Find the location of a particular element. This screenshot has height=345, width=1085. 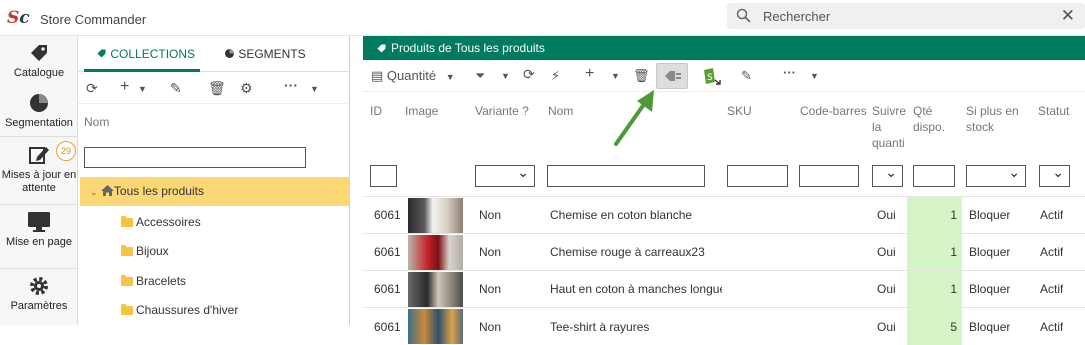

nav-catalogue: Catalogue is located at coordinates (39, 61).